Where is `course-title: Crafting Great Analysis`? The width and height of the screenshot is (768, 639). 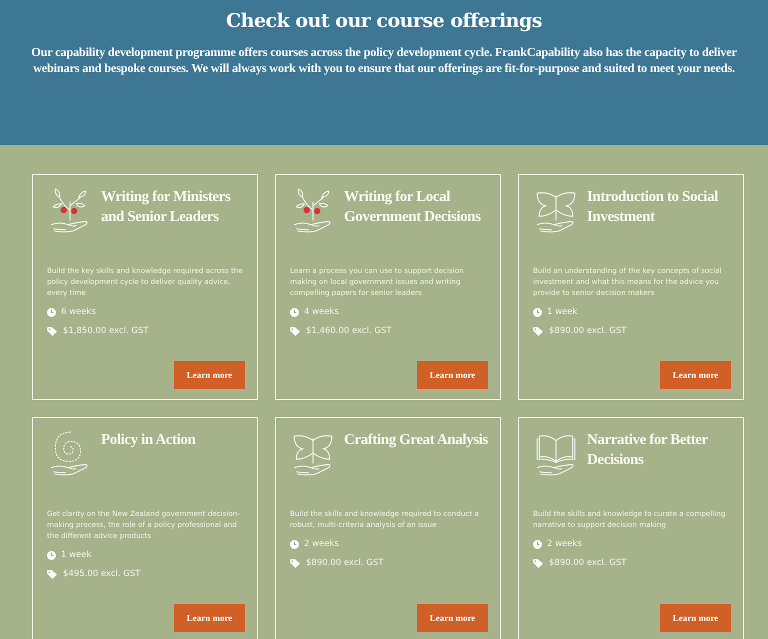
course-title: Crafting Great Analysis is located at coordinates (416, 440).